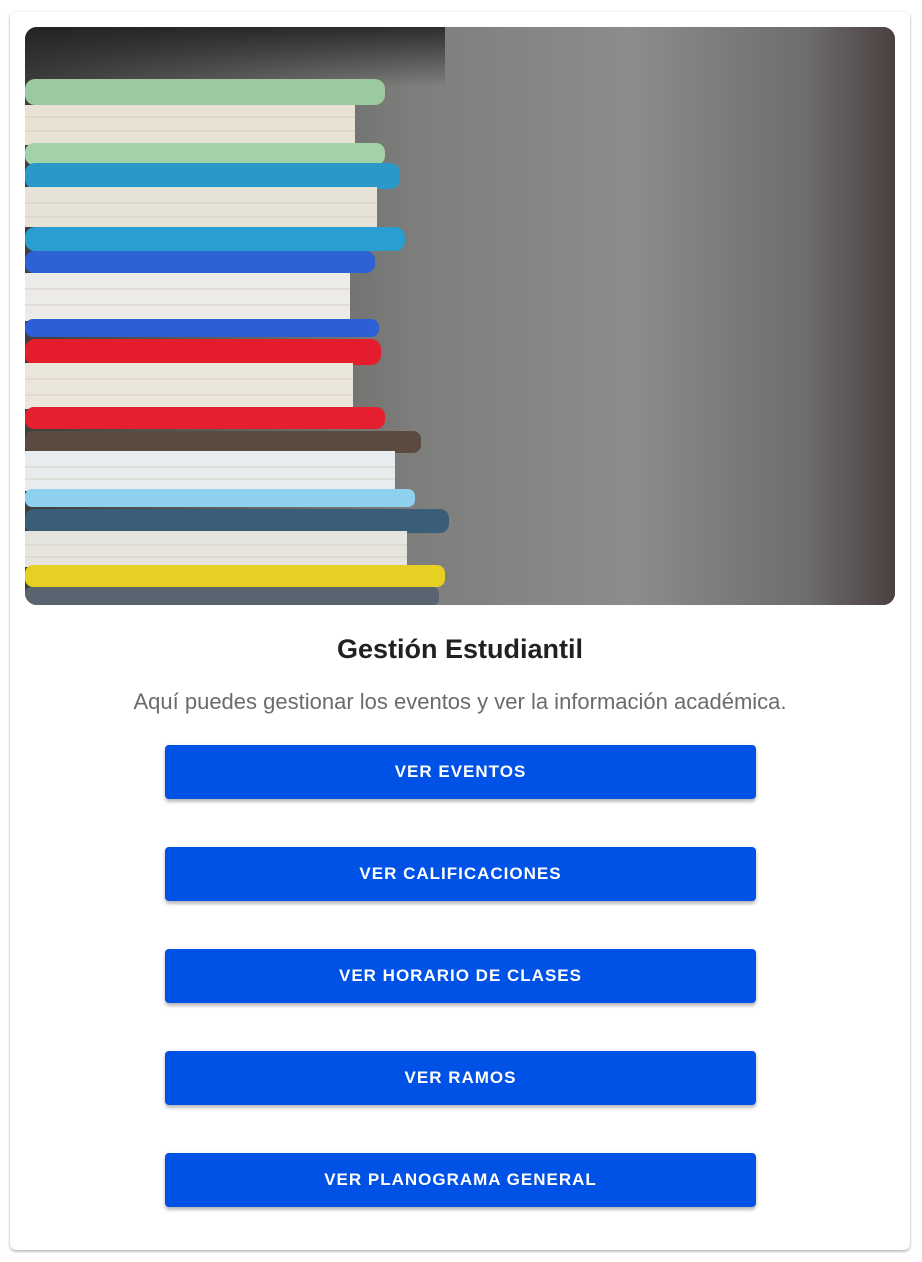 The image size is (922, 1262). I want to click on view-grades-button: VER CALIFICACIONES, so click(460, 874).